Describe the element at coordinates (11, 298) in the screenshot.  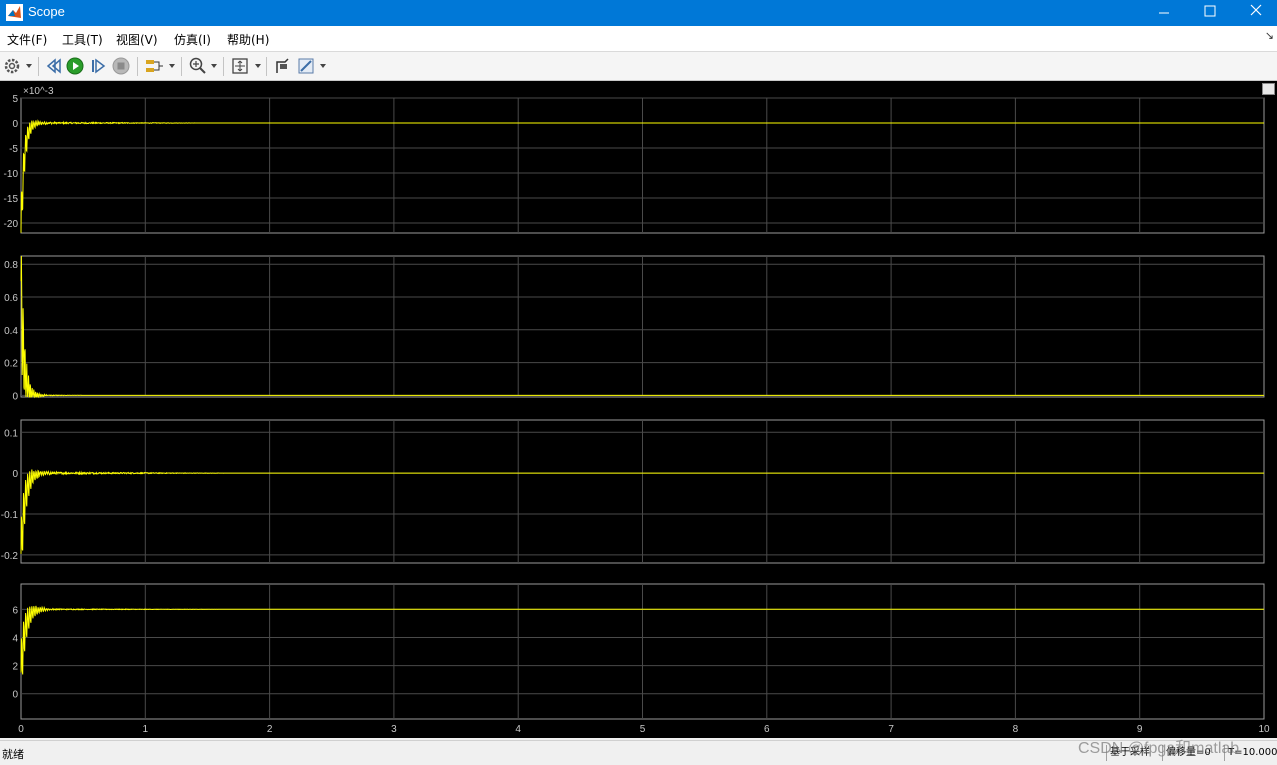
I see `ytick-label: 0.6` at that location.